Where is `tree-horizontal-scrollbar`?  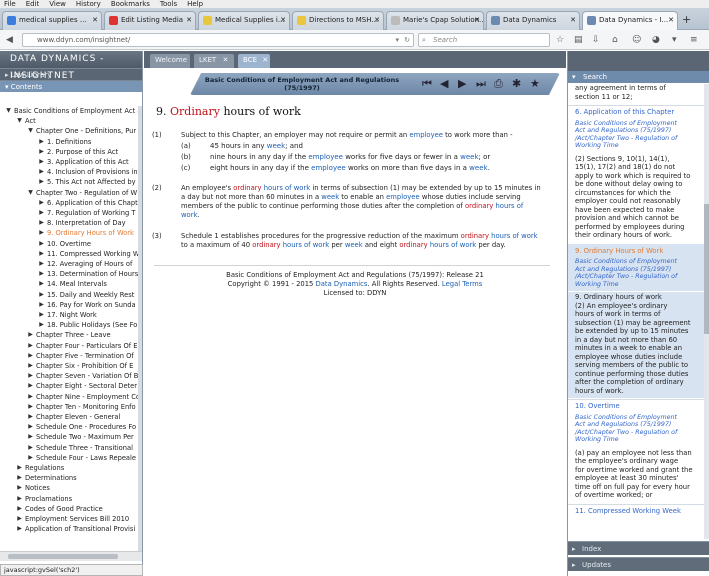
tree-horizontal-scrollbar is located at coordinates (71, 556).